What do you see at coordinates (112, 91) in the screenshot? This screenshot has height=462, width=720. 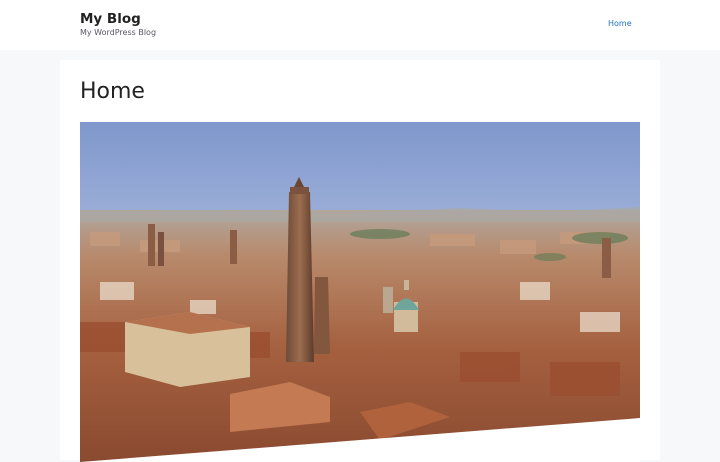 I see `page-title: Home` at bounding box center [112, 91].